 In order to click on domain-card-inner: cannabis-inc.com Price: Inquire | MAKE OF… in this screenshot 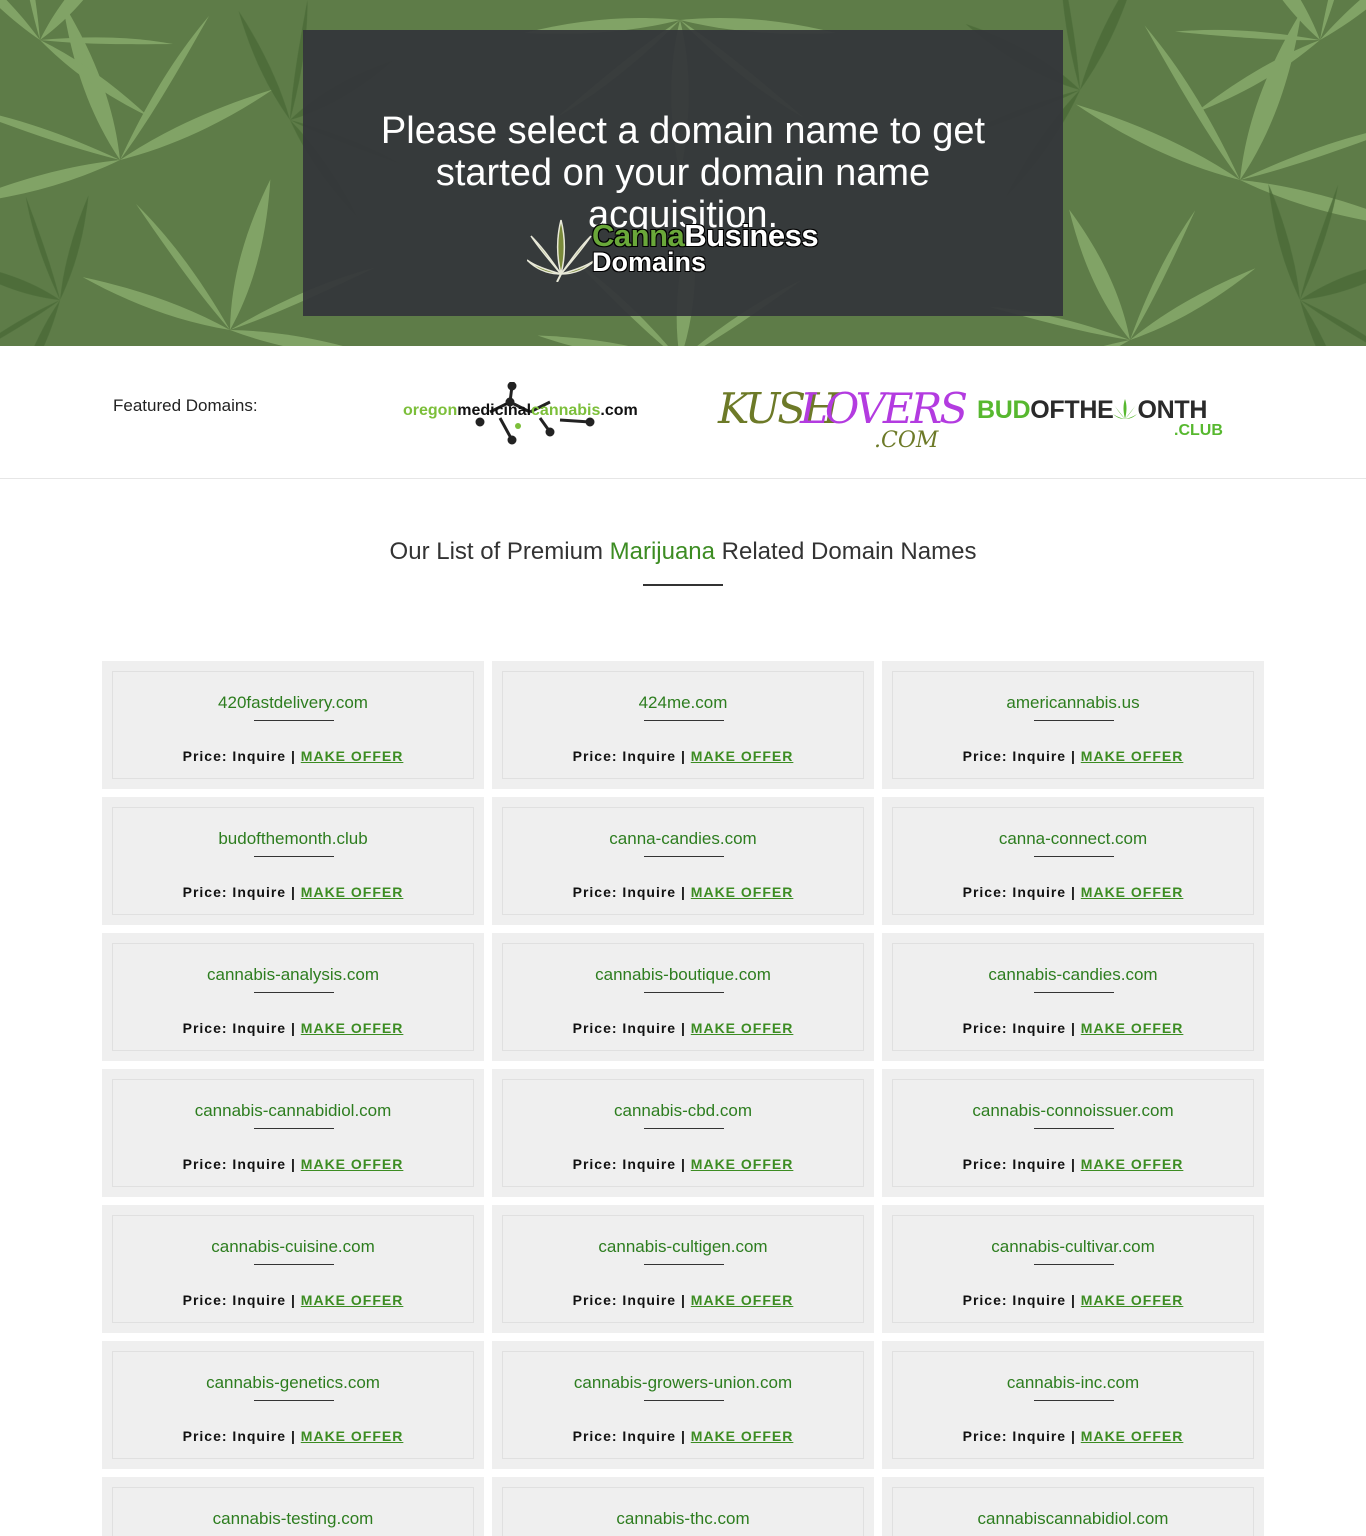, I will do `click(1073, 1405)`.